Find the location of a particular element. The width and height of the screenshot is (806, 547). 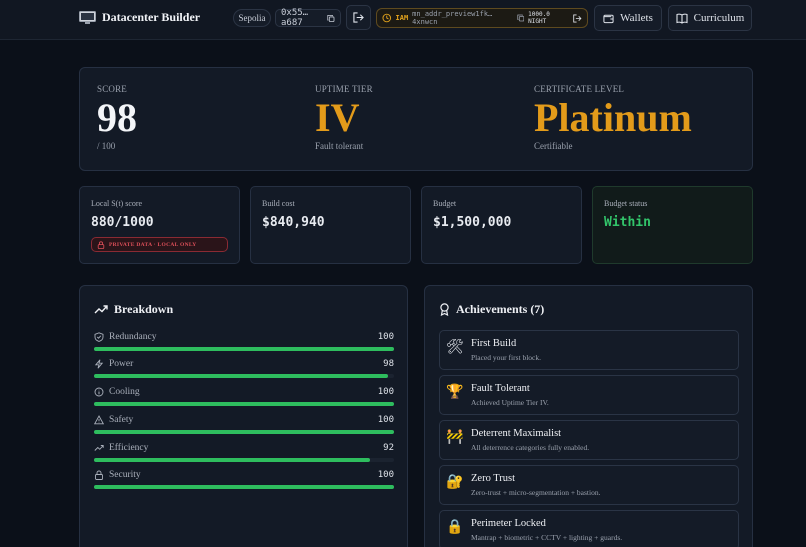

uptime-tier-label: UPTIME TIER is located at coordinates (344, 89).